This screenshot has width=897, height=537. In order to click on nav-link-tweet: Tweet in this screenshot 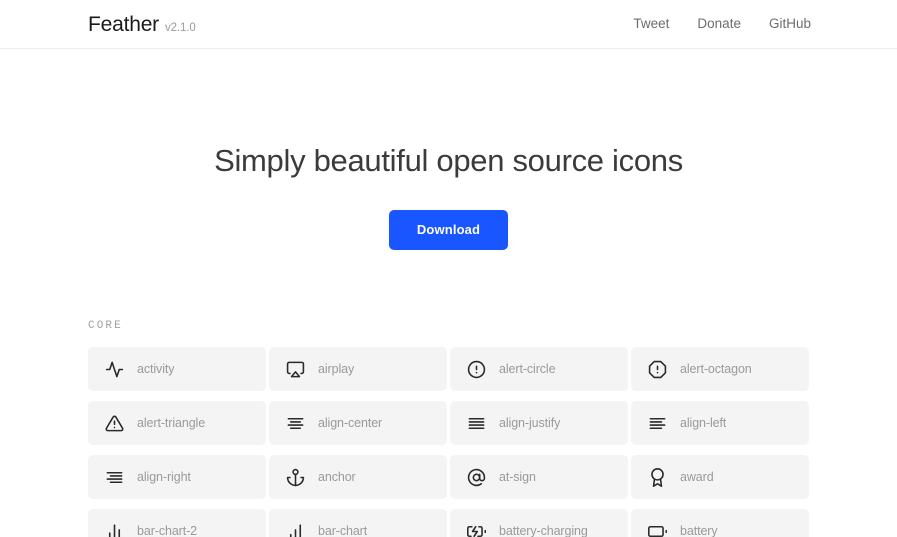, I will do `click(651, 24)`.